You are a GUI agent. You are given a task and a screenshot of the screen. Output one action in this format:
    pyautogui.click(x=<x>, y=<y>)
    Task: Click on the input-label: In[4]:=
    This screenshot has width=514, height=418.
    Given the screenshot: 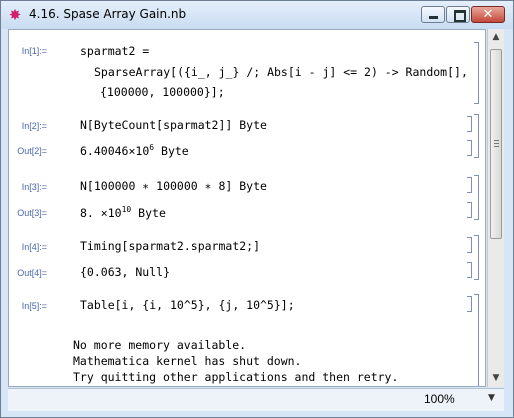 What is the action you would take?
    pyautogui.click(x=34, y=247)
    